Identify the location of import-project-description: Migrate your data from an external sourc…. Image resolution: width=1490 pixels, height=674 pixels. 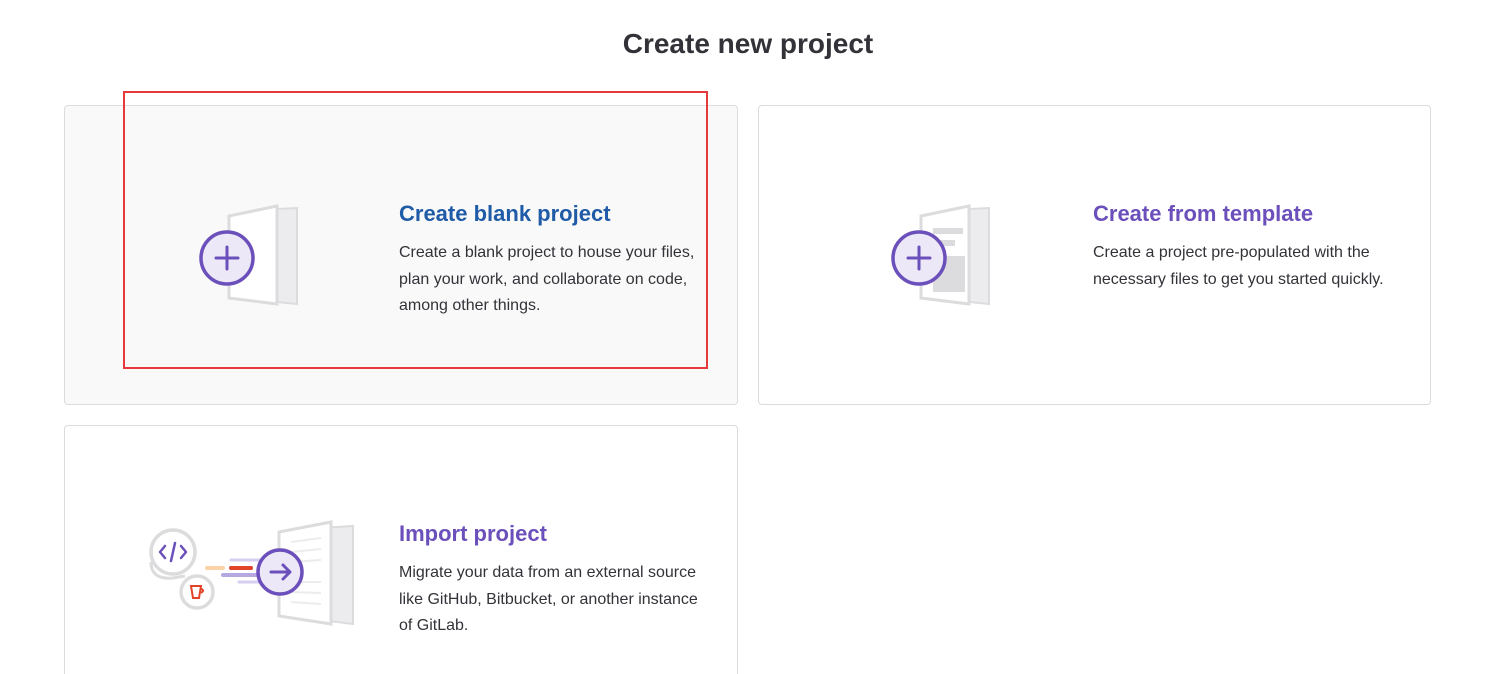
(548, 599).